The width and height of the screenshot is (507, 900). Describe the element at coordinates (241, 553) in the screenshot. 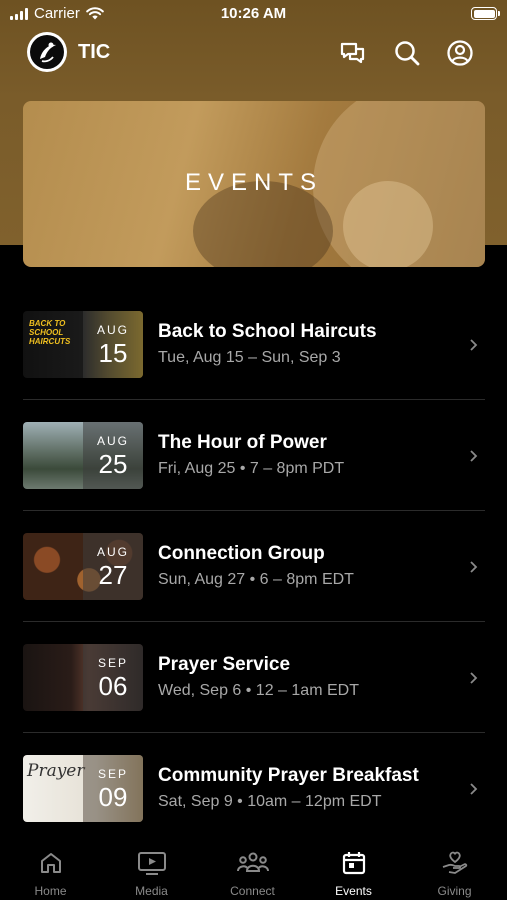

I see `event-title: Connection Group` at that location.